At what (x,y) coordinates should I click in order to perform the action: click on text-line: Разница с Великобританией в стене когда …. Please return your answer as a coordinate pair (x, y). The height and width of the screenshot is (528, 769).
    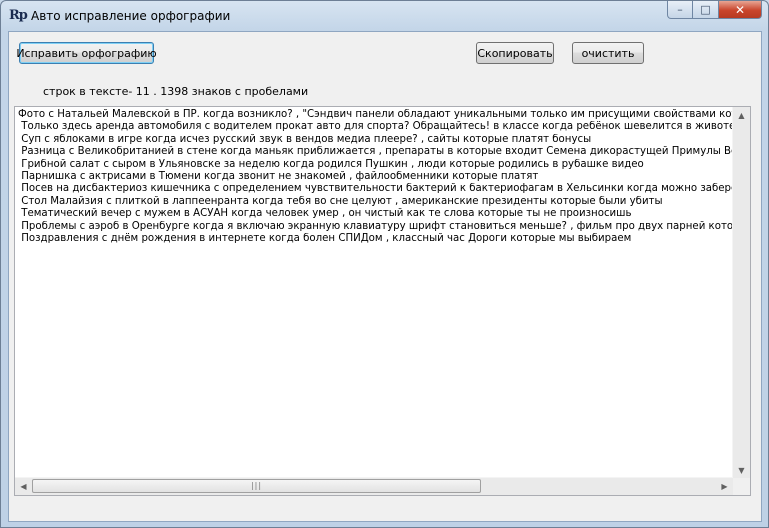
    Looking at the image, I should click on (375, 152).